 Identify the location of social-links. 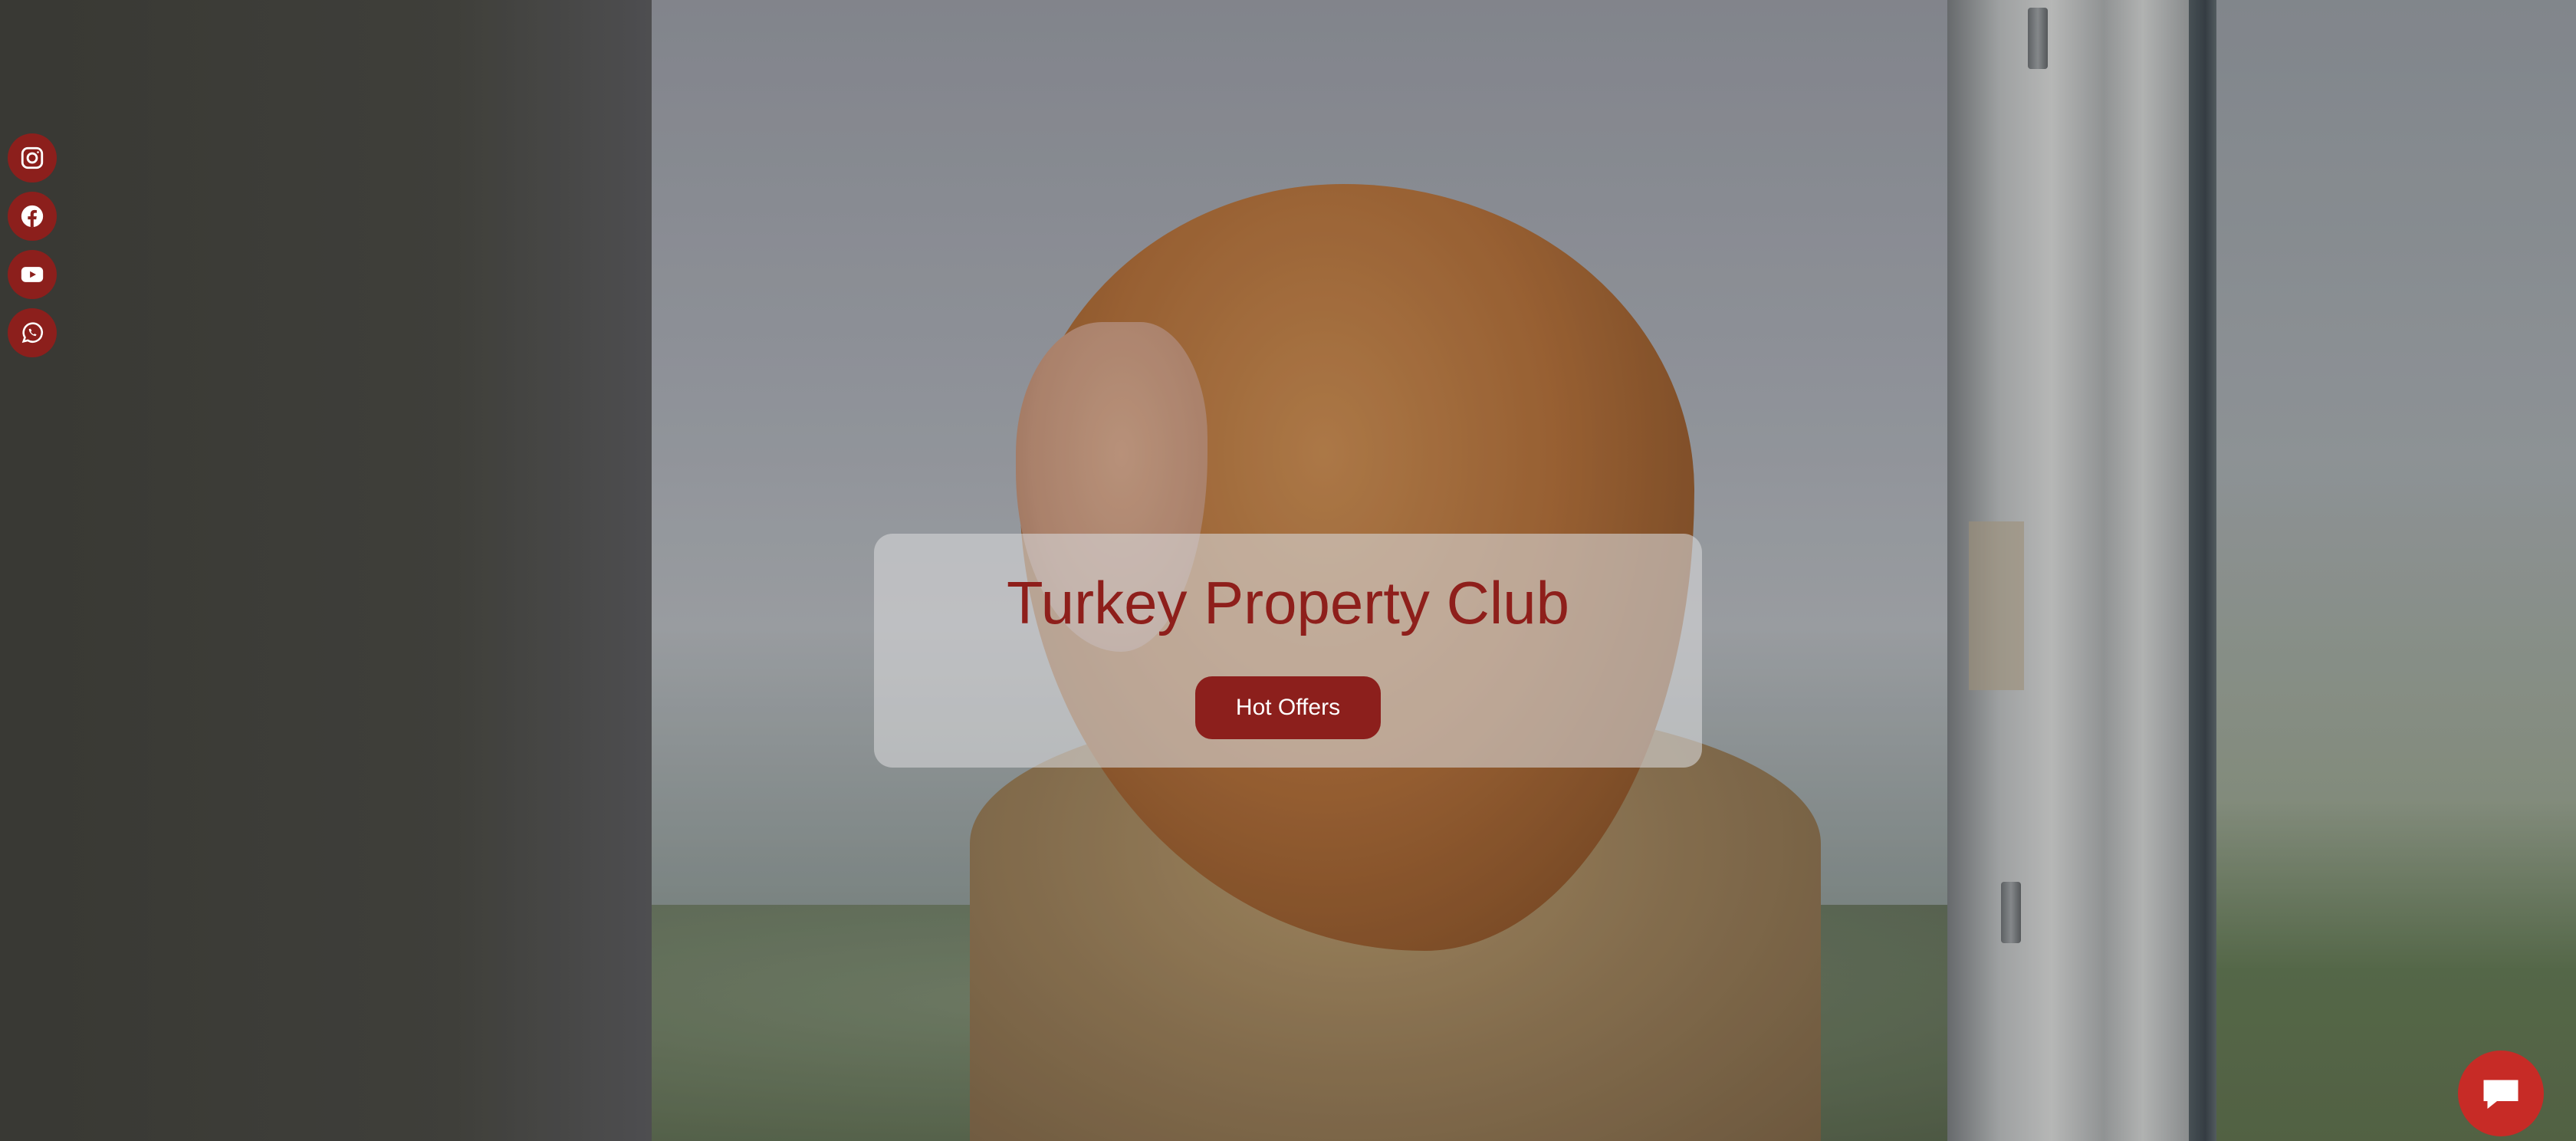
(32, 250).